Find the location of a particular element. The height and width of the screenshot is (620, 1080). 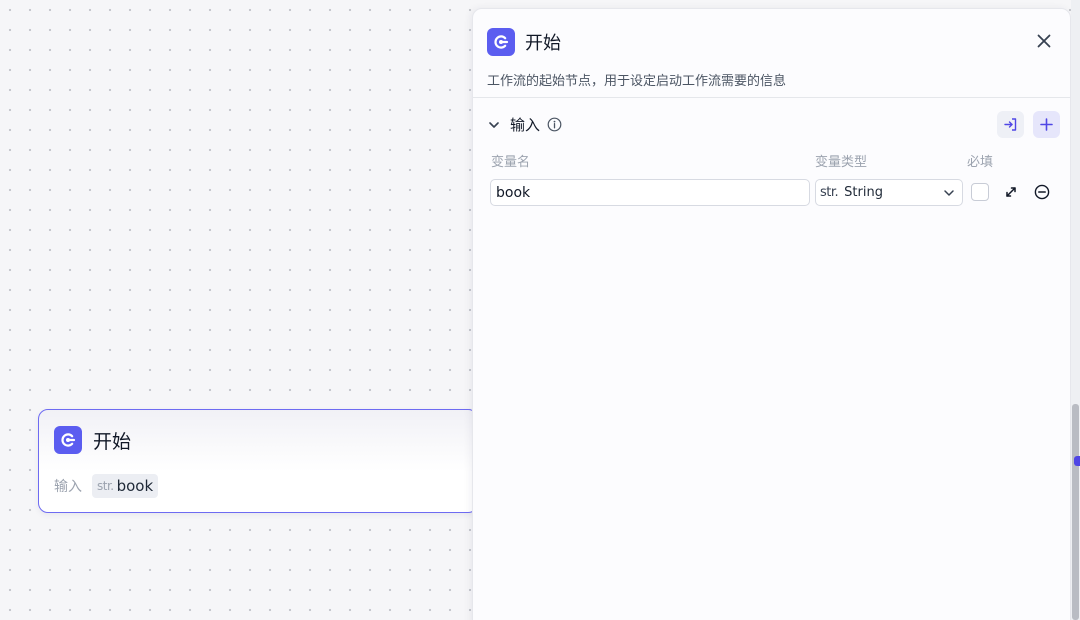

required-checkbox is located at coordinates (980, 192).